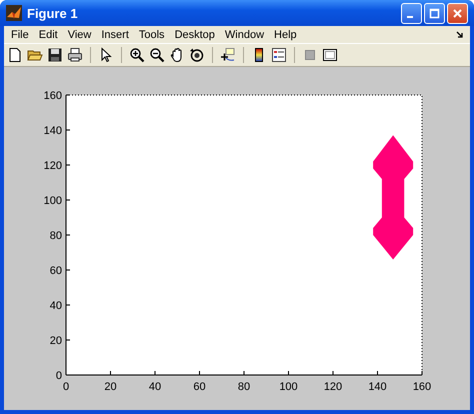 The width and height of the screenshot is (474, 414). What do you see at coordinates (53, 13) in the screenshot?
I see `window-title: Figure 1` at bounding box center [53, 13].